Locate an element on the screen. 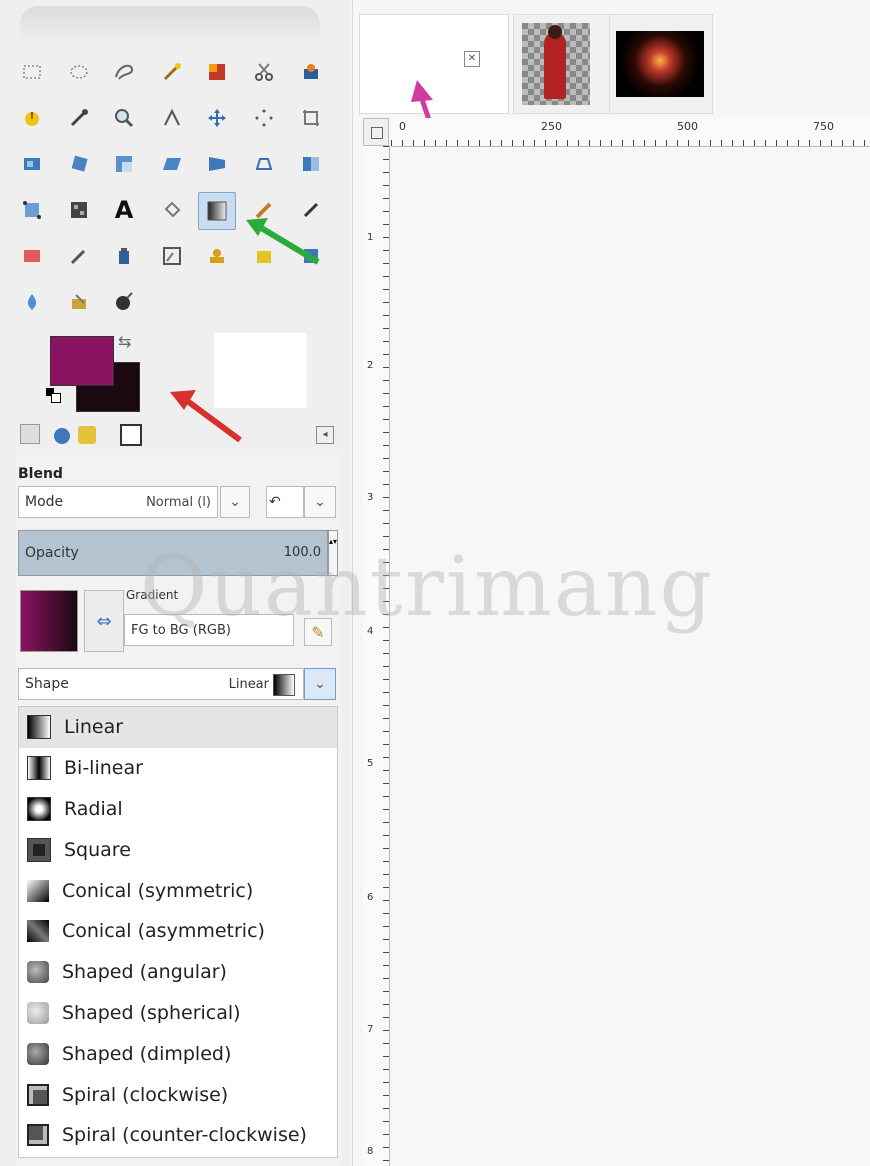 The image size is (870, 1166). shape-option-spiral-clockwise: Spiral (clockwise) is located at coordinates (178, 1094).